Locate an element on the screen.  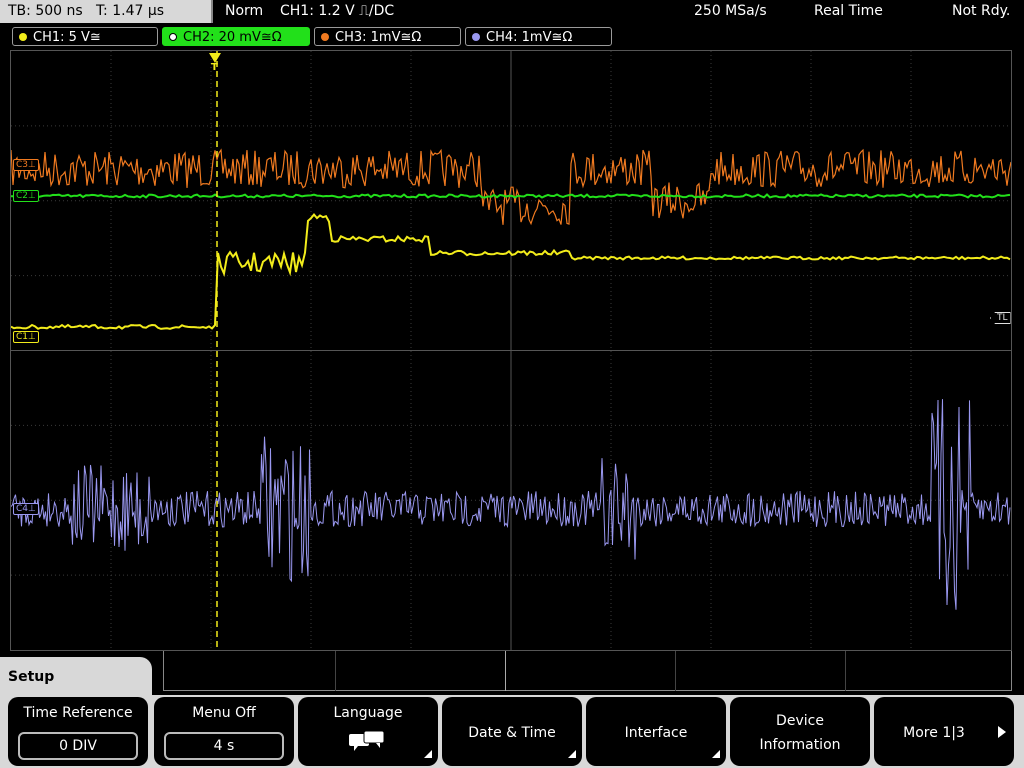
ch1-label: CH1: 5 V≅ is located at coordinates (67, 37).